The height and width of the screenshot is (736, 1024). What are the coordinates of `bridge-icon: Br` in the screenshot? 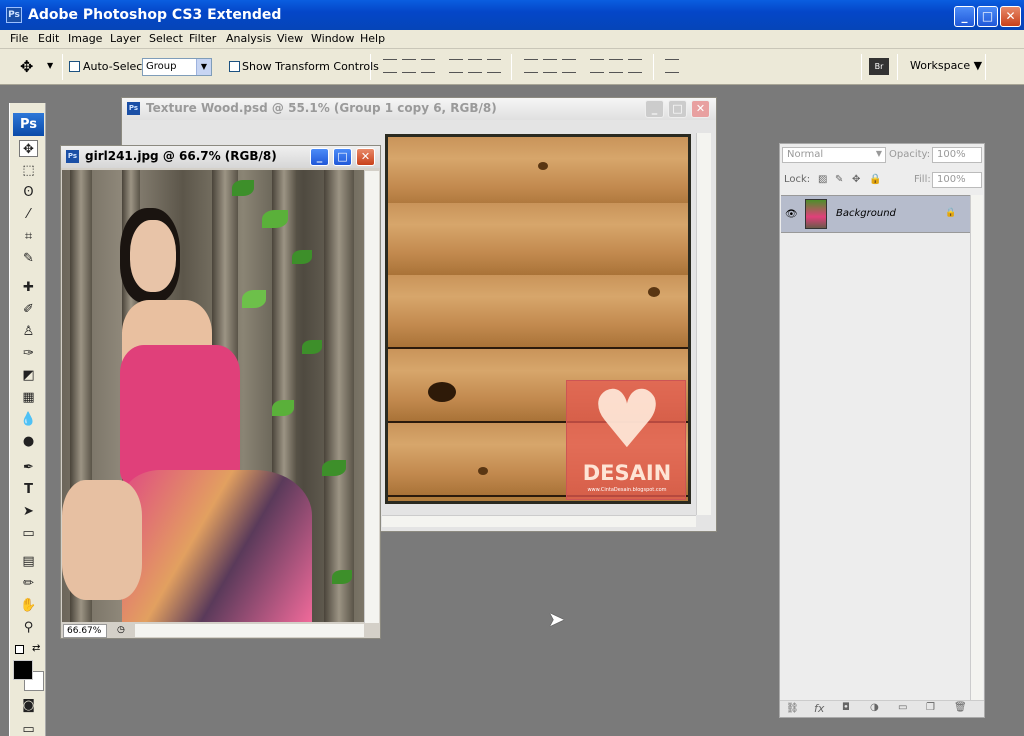 It's located at (879, 66).